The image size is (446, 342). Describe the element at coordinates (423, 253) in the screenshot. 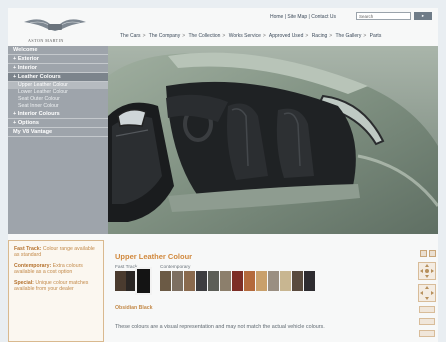

I see `view-toggle-a-icon` at that location.